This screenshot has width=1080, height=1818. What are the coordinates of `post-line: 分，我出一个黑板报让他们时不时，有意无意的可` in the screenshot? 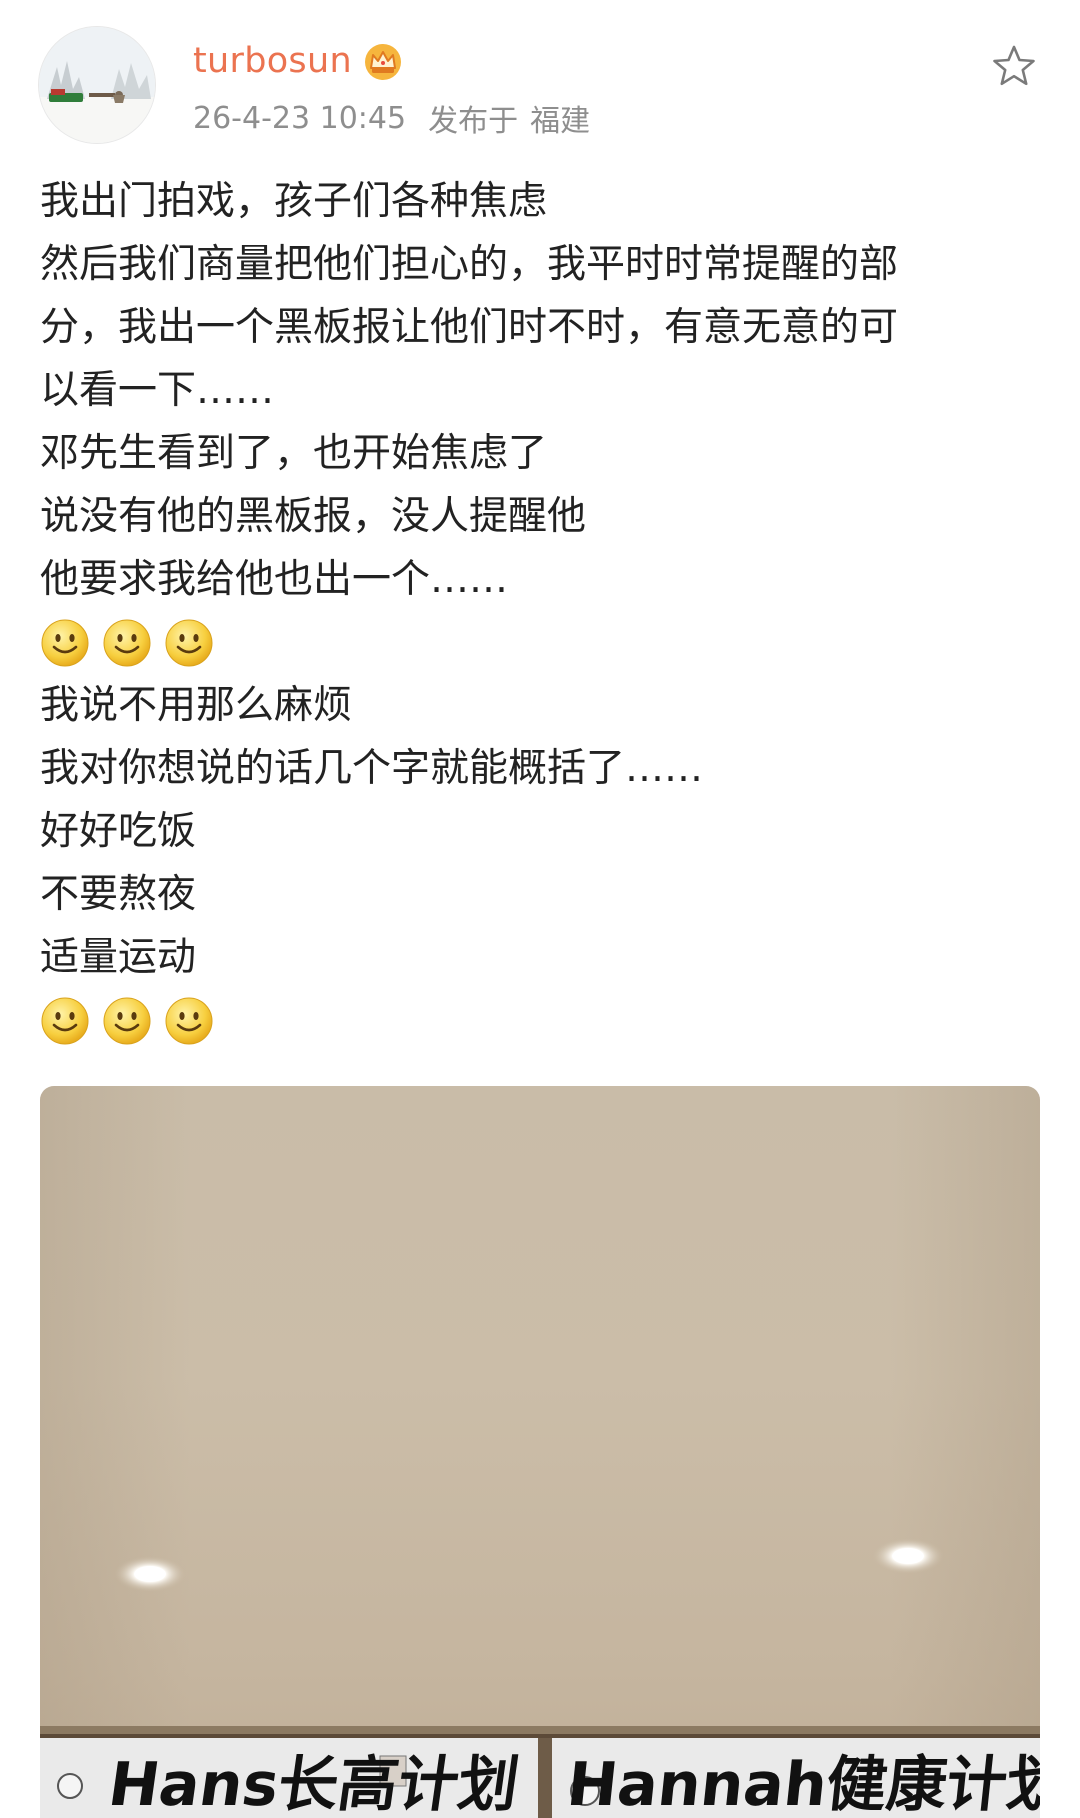 It's located at (469, 327).